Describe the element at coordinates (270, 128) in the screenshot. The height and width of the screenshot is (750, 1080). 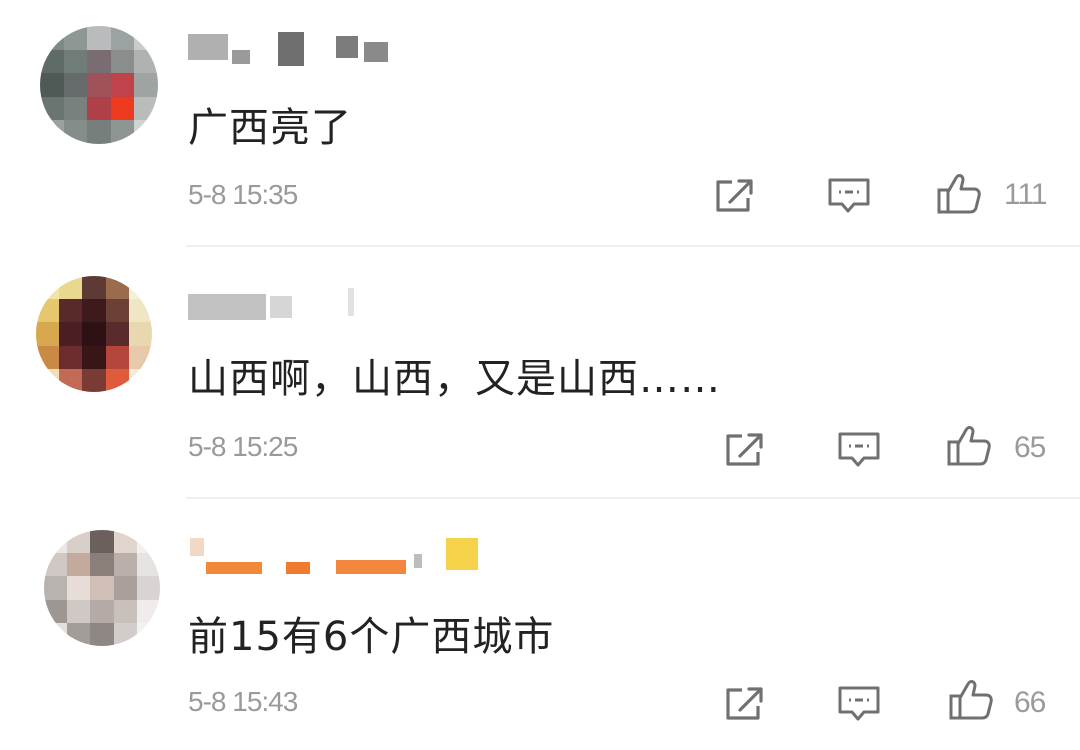
I see `comment-text: 广西亮了` at that location.